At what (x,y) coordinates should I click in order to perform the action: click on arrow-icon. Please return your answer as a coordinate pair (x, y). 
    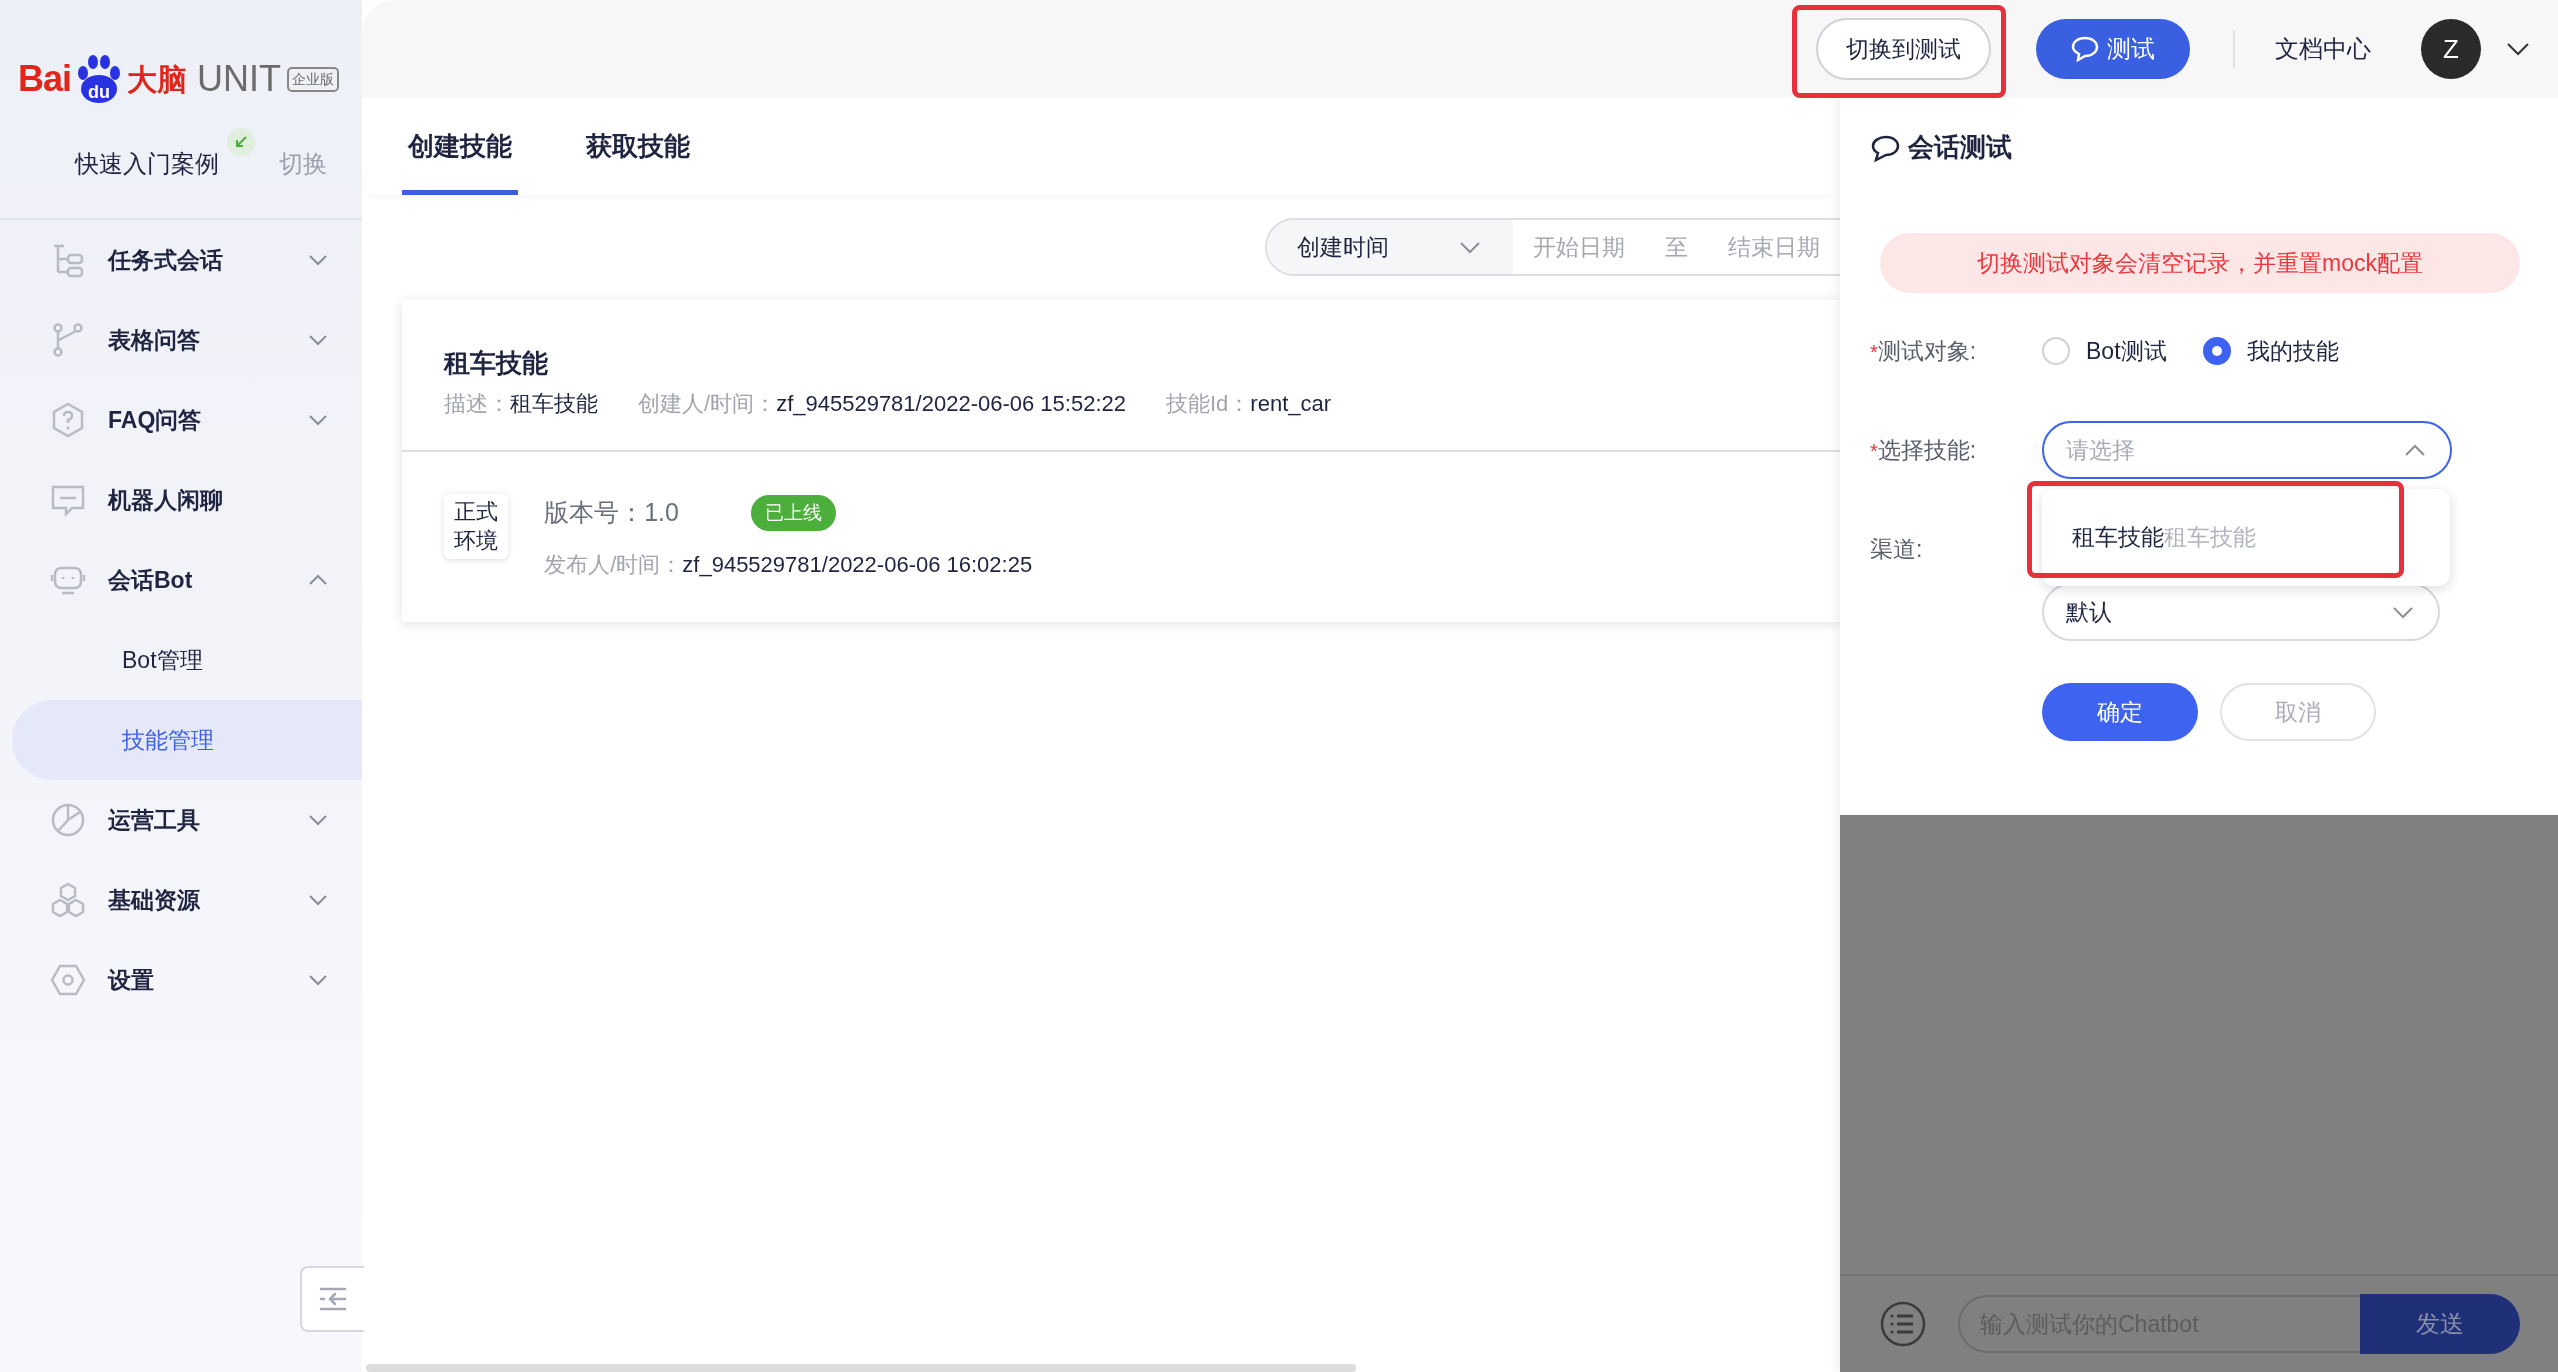
    Looking at the image, I should click on (241, 142).